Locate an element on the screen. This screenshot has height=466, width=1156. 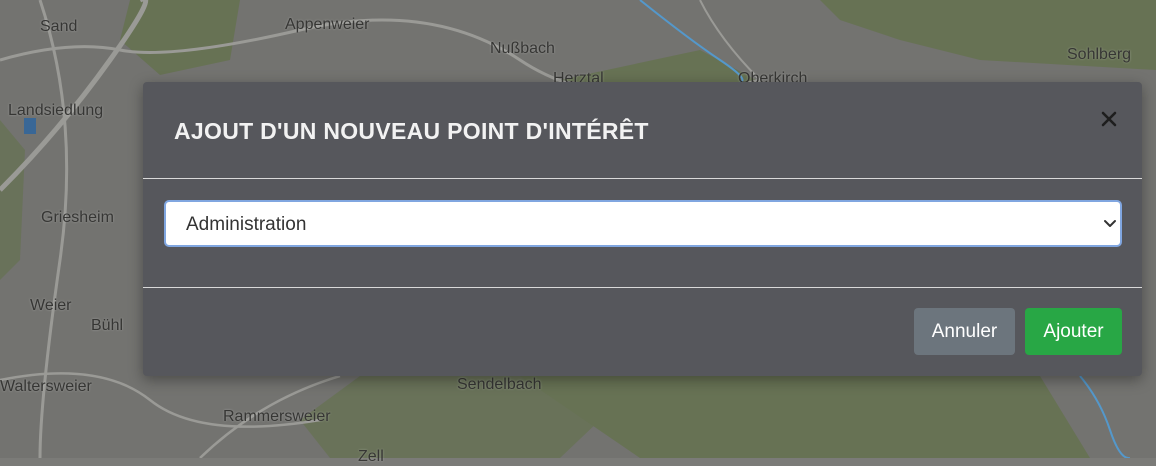
modal-title: AJOUT D'UN NOUVEAU POINT D'INTÉRÊT is located at coordinates (411, 131).